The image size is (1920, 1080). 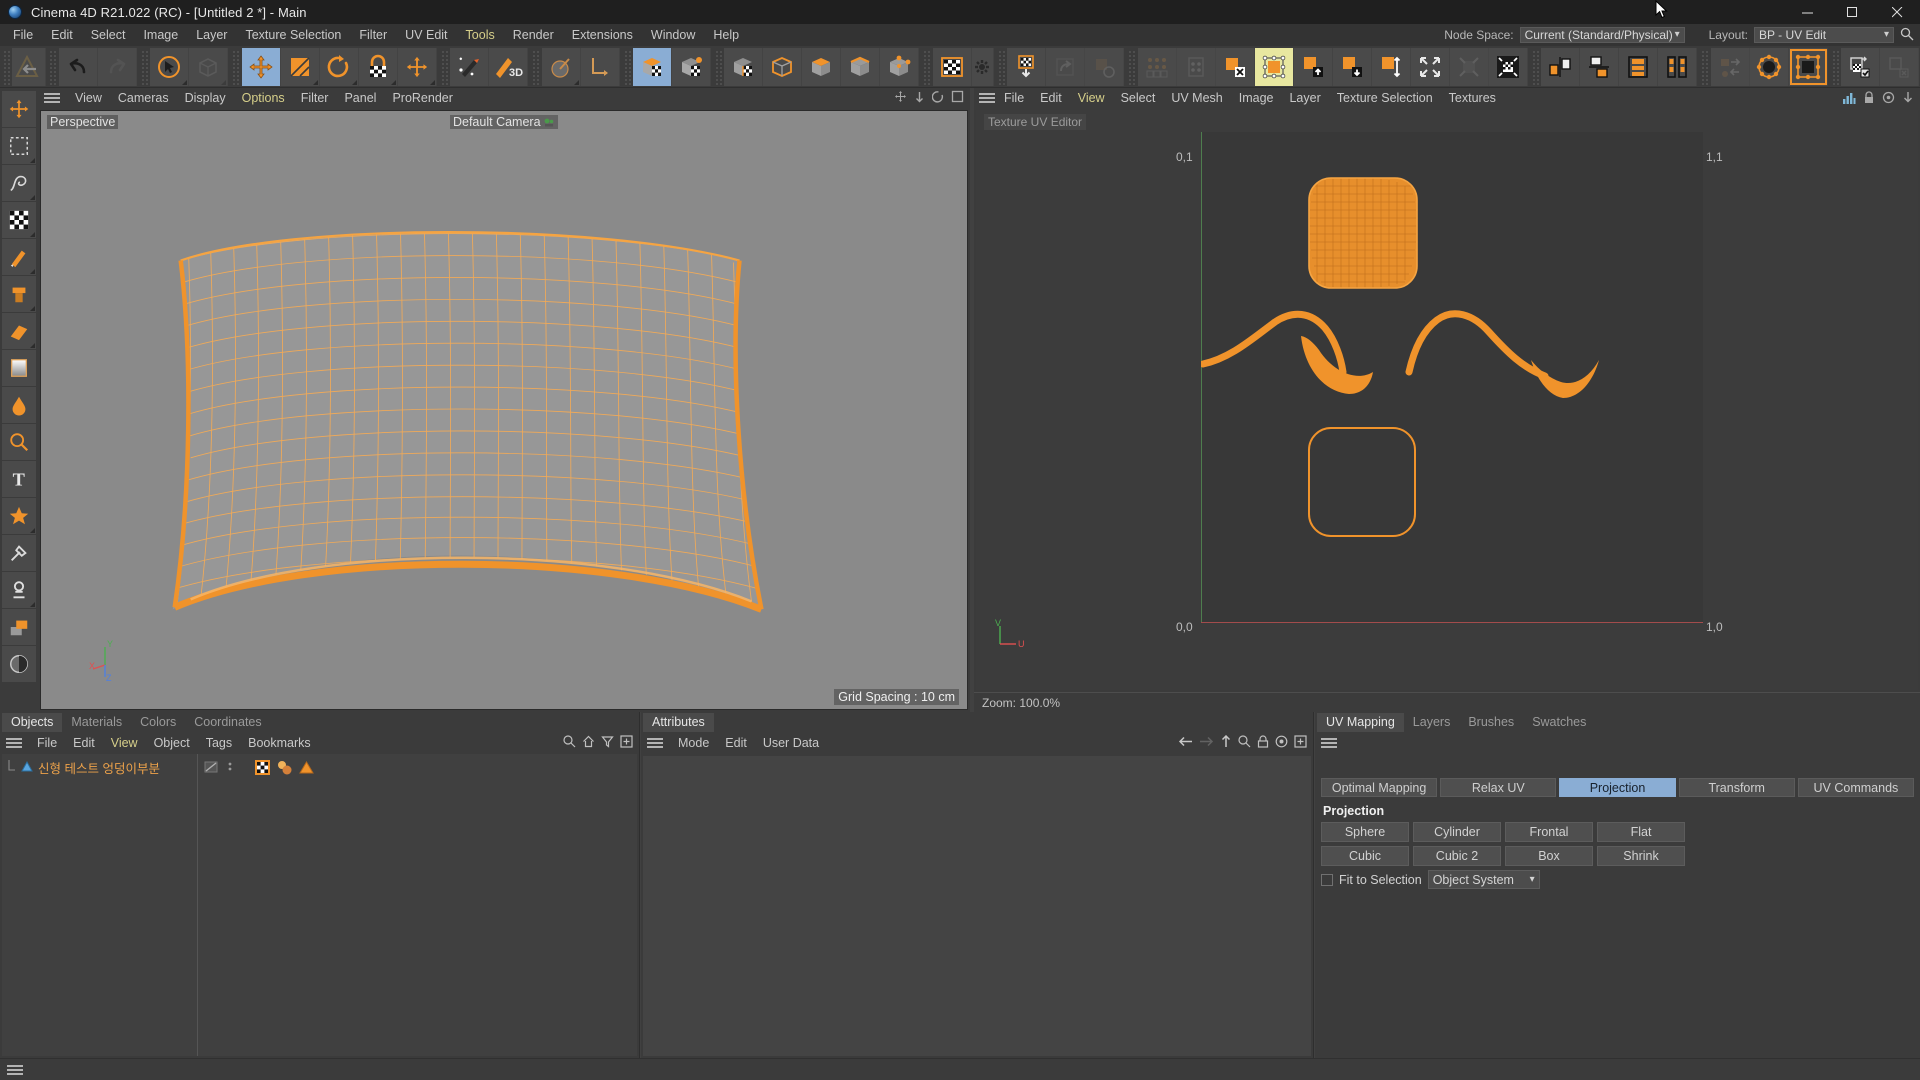 What do you see at coordinates (158, 722) in the screenshot?
I see `tab-colors: Colors` at bounding box center [158, 722].